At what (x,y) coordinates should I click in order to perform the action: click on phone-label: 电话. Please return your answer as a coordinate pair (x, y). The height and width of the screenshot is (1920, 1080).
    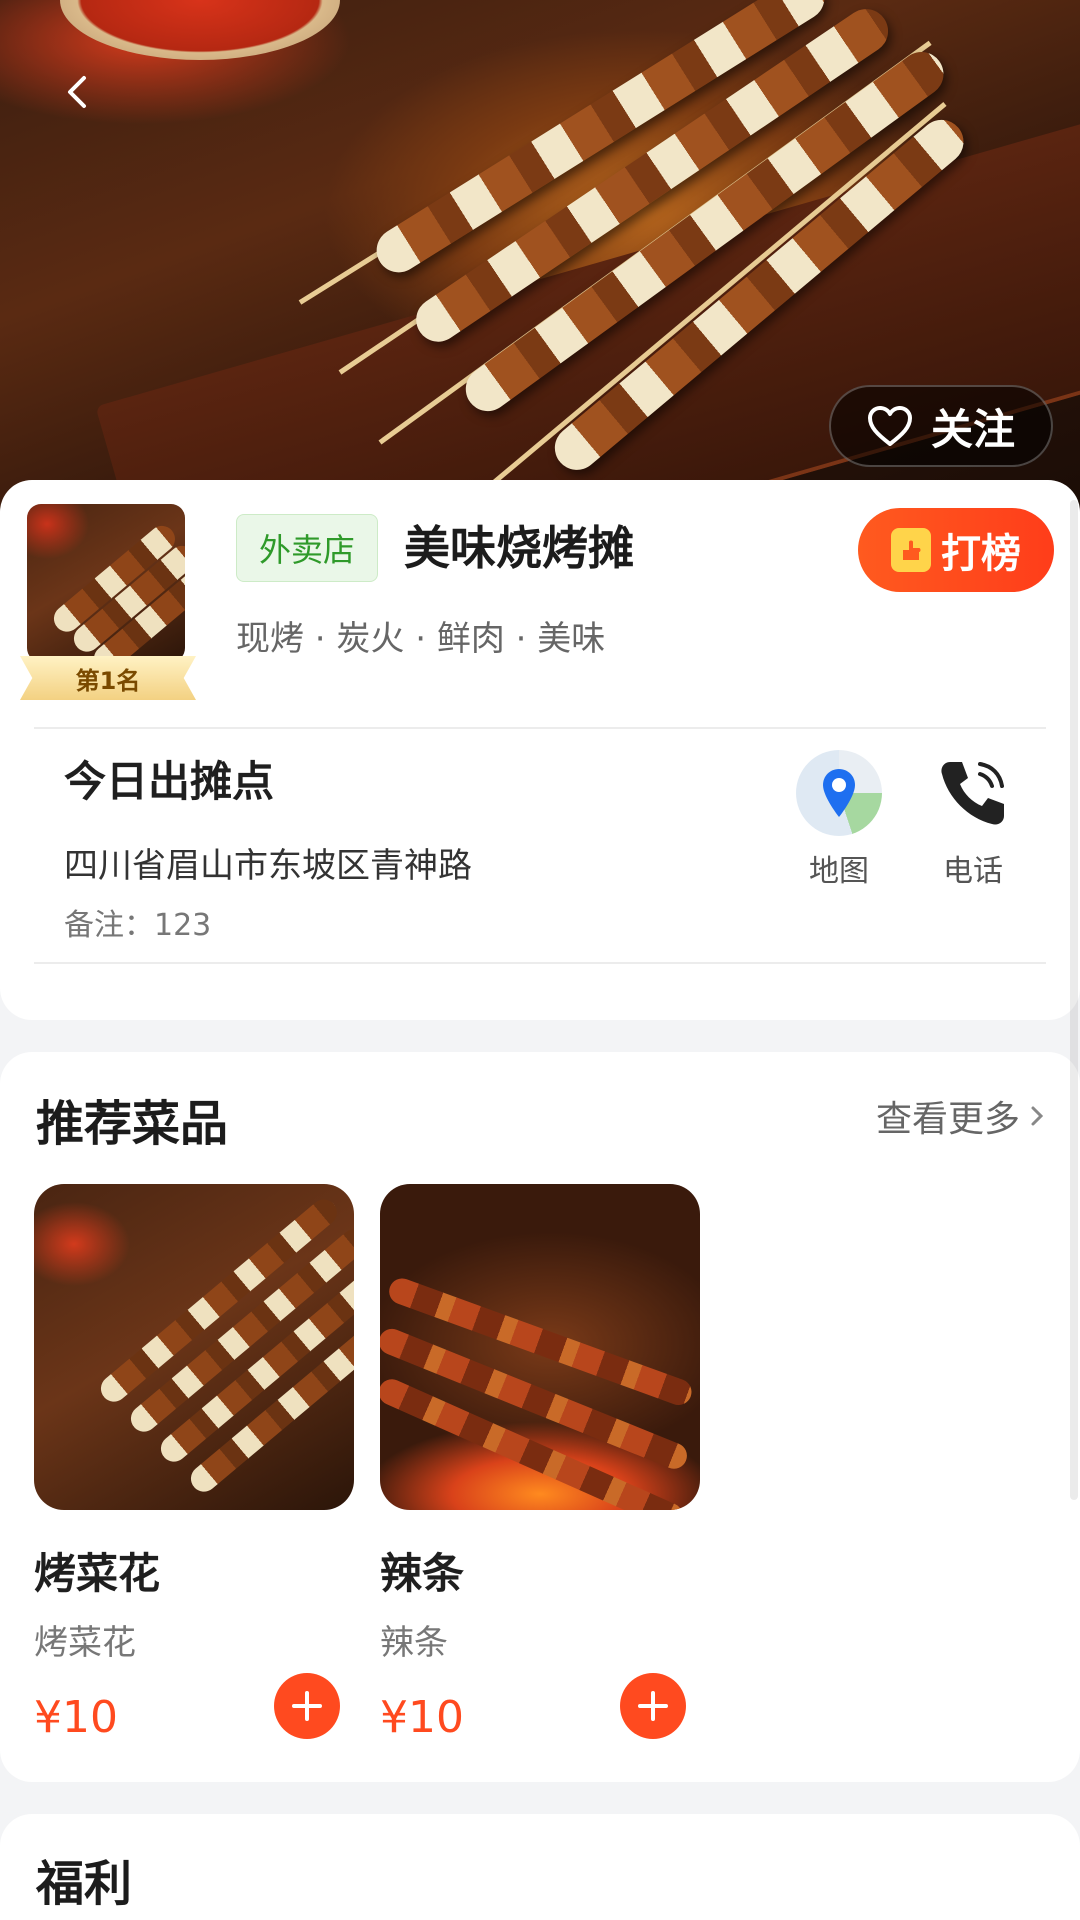
    Looking at the image, I should click on (973, 871).